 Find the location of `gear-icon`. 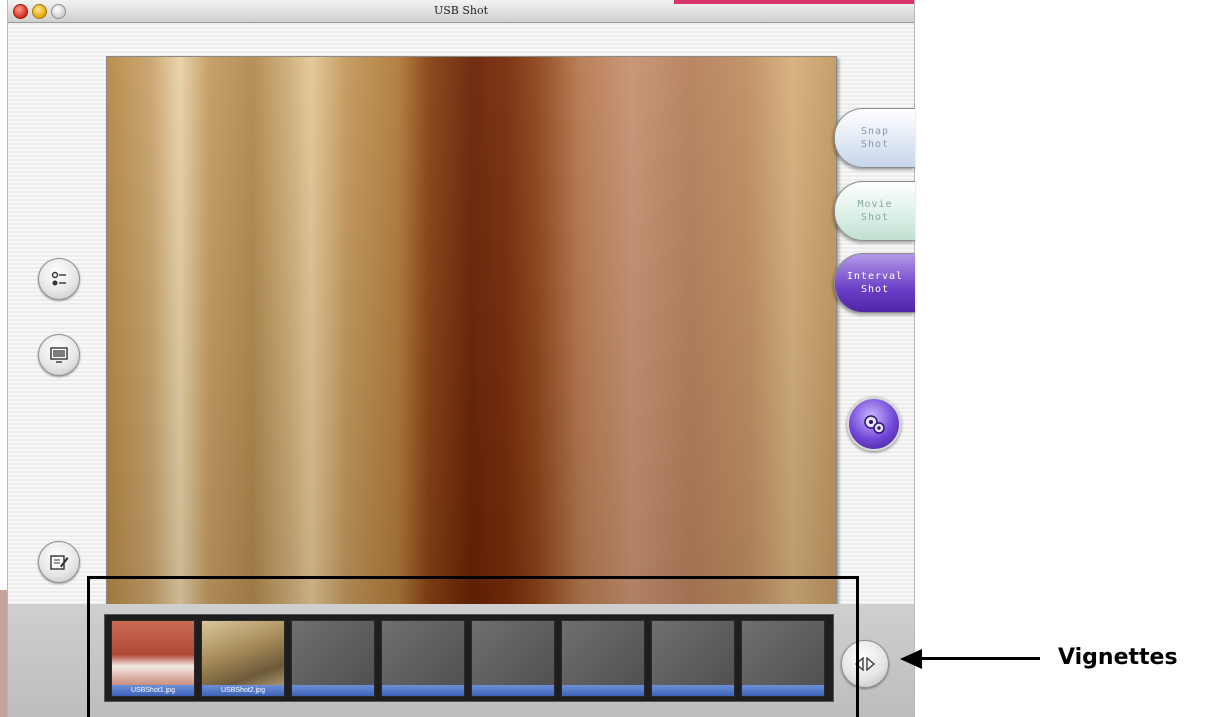

gear-icon is located at coordinates (874, 424).